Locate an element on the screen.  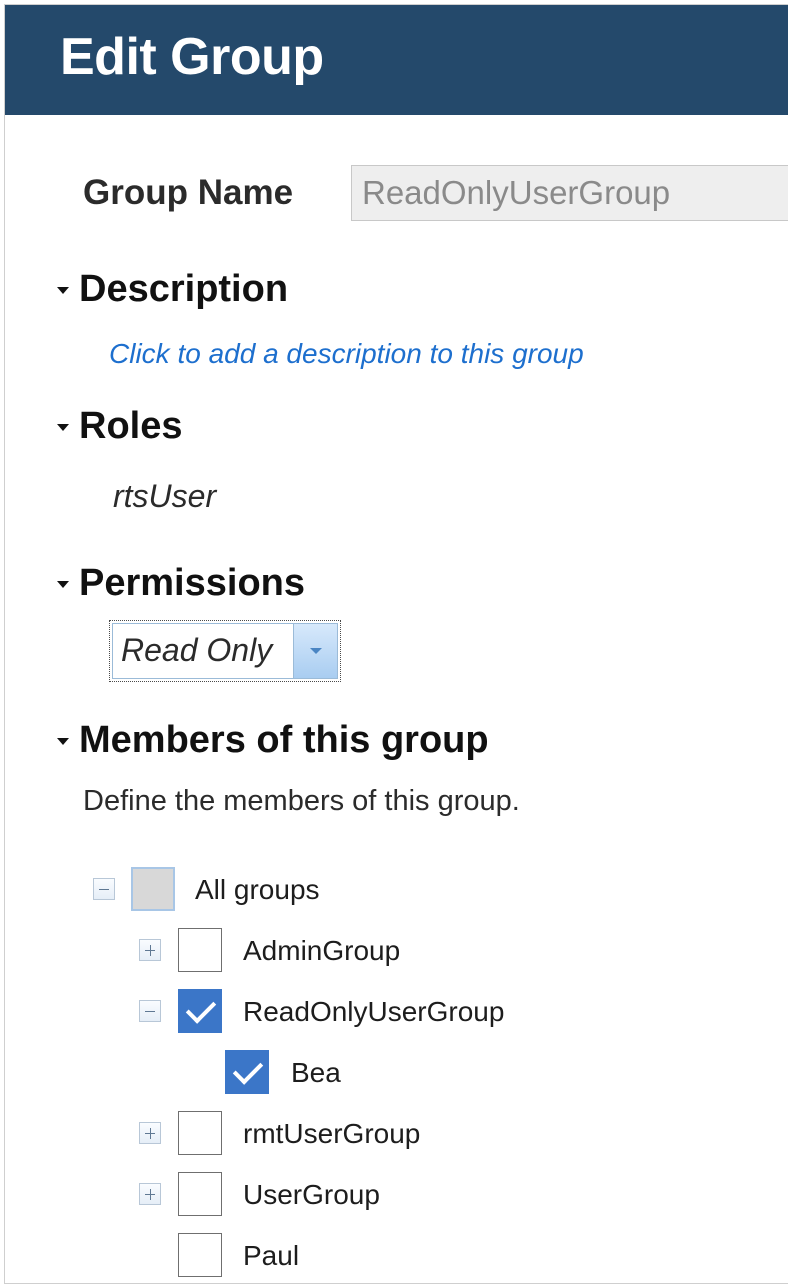
checkbox-all-groups is located at coordinates (153, 889).